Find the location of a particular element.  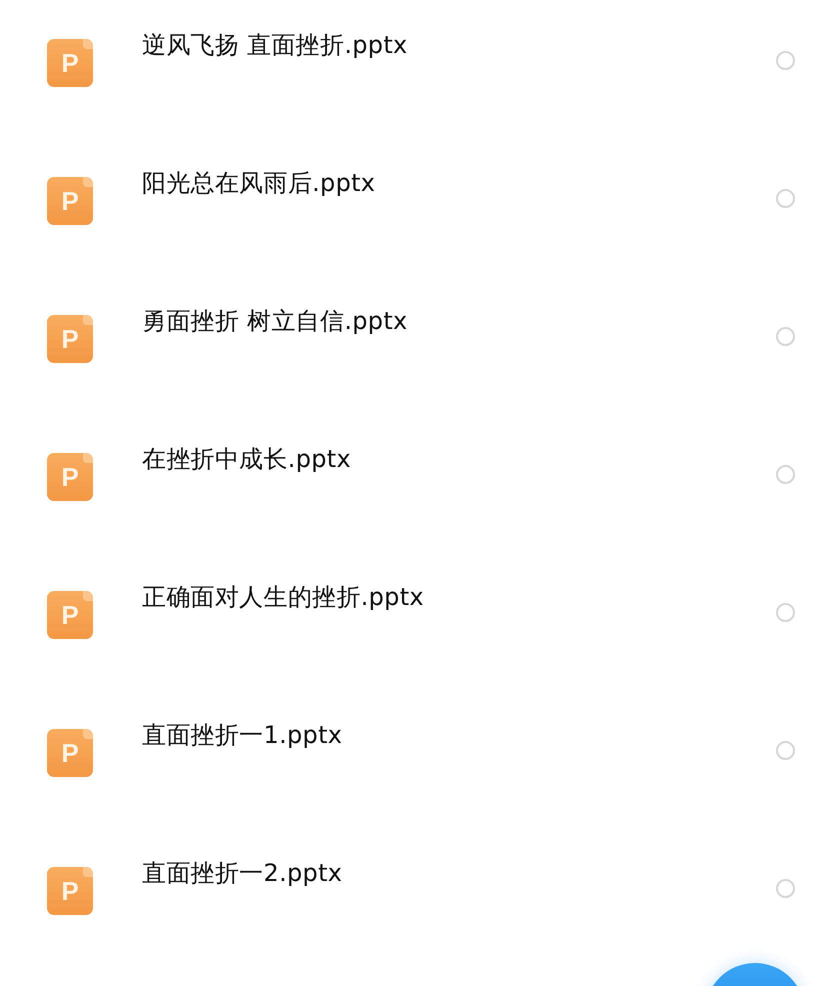

file-name: 阳光总在风雨后.pptx is located at coordinates (459, 183).